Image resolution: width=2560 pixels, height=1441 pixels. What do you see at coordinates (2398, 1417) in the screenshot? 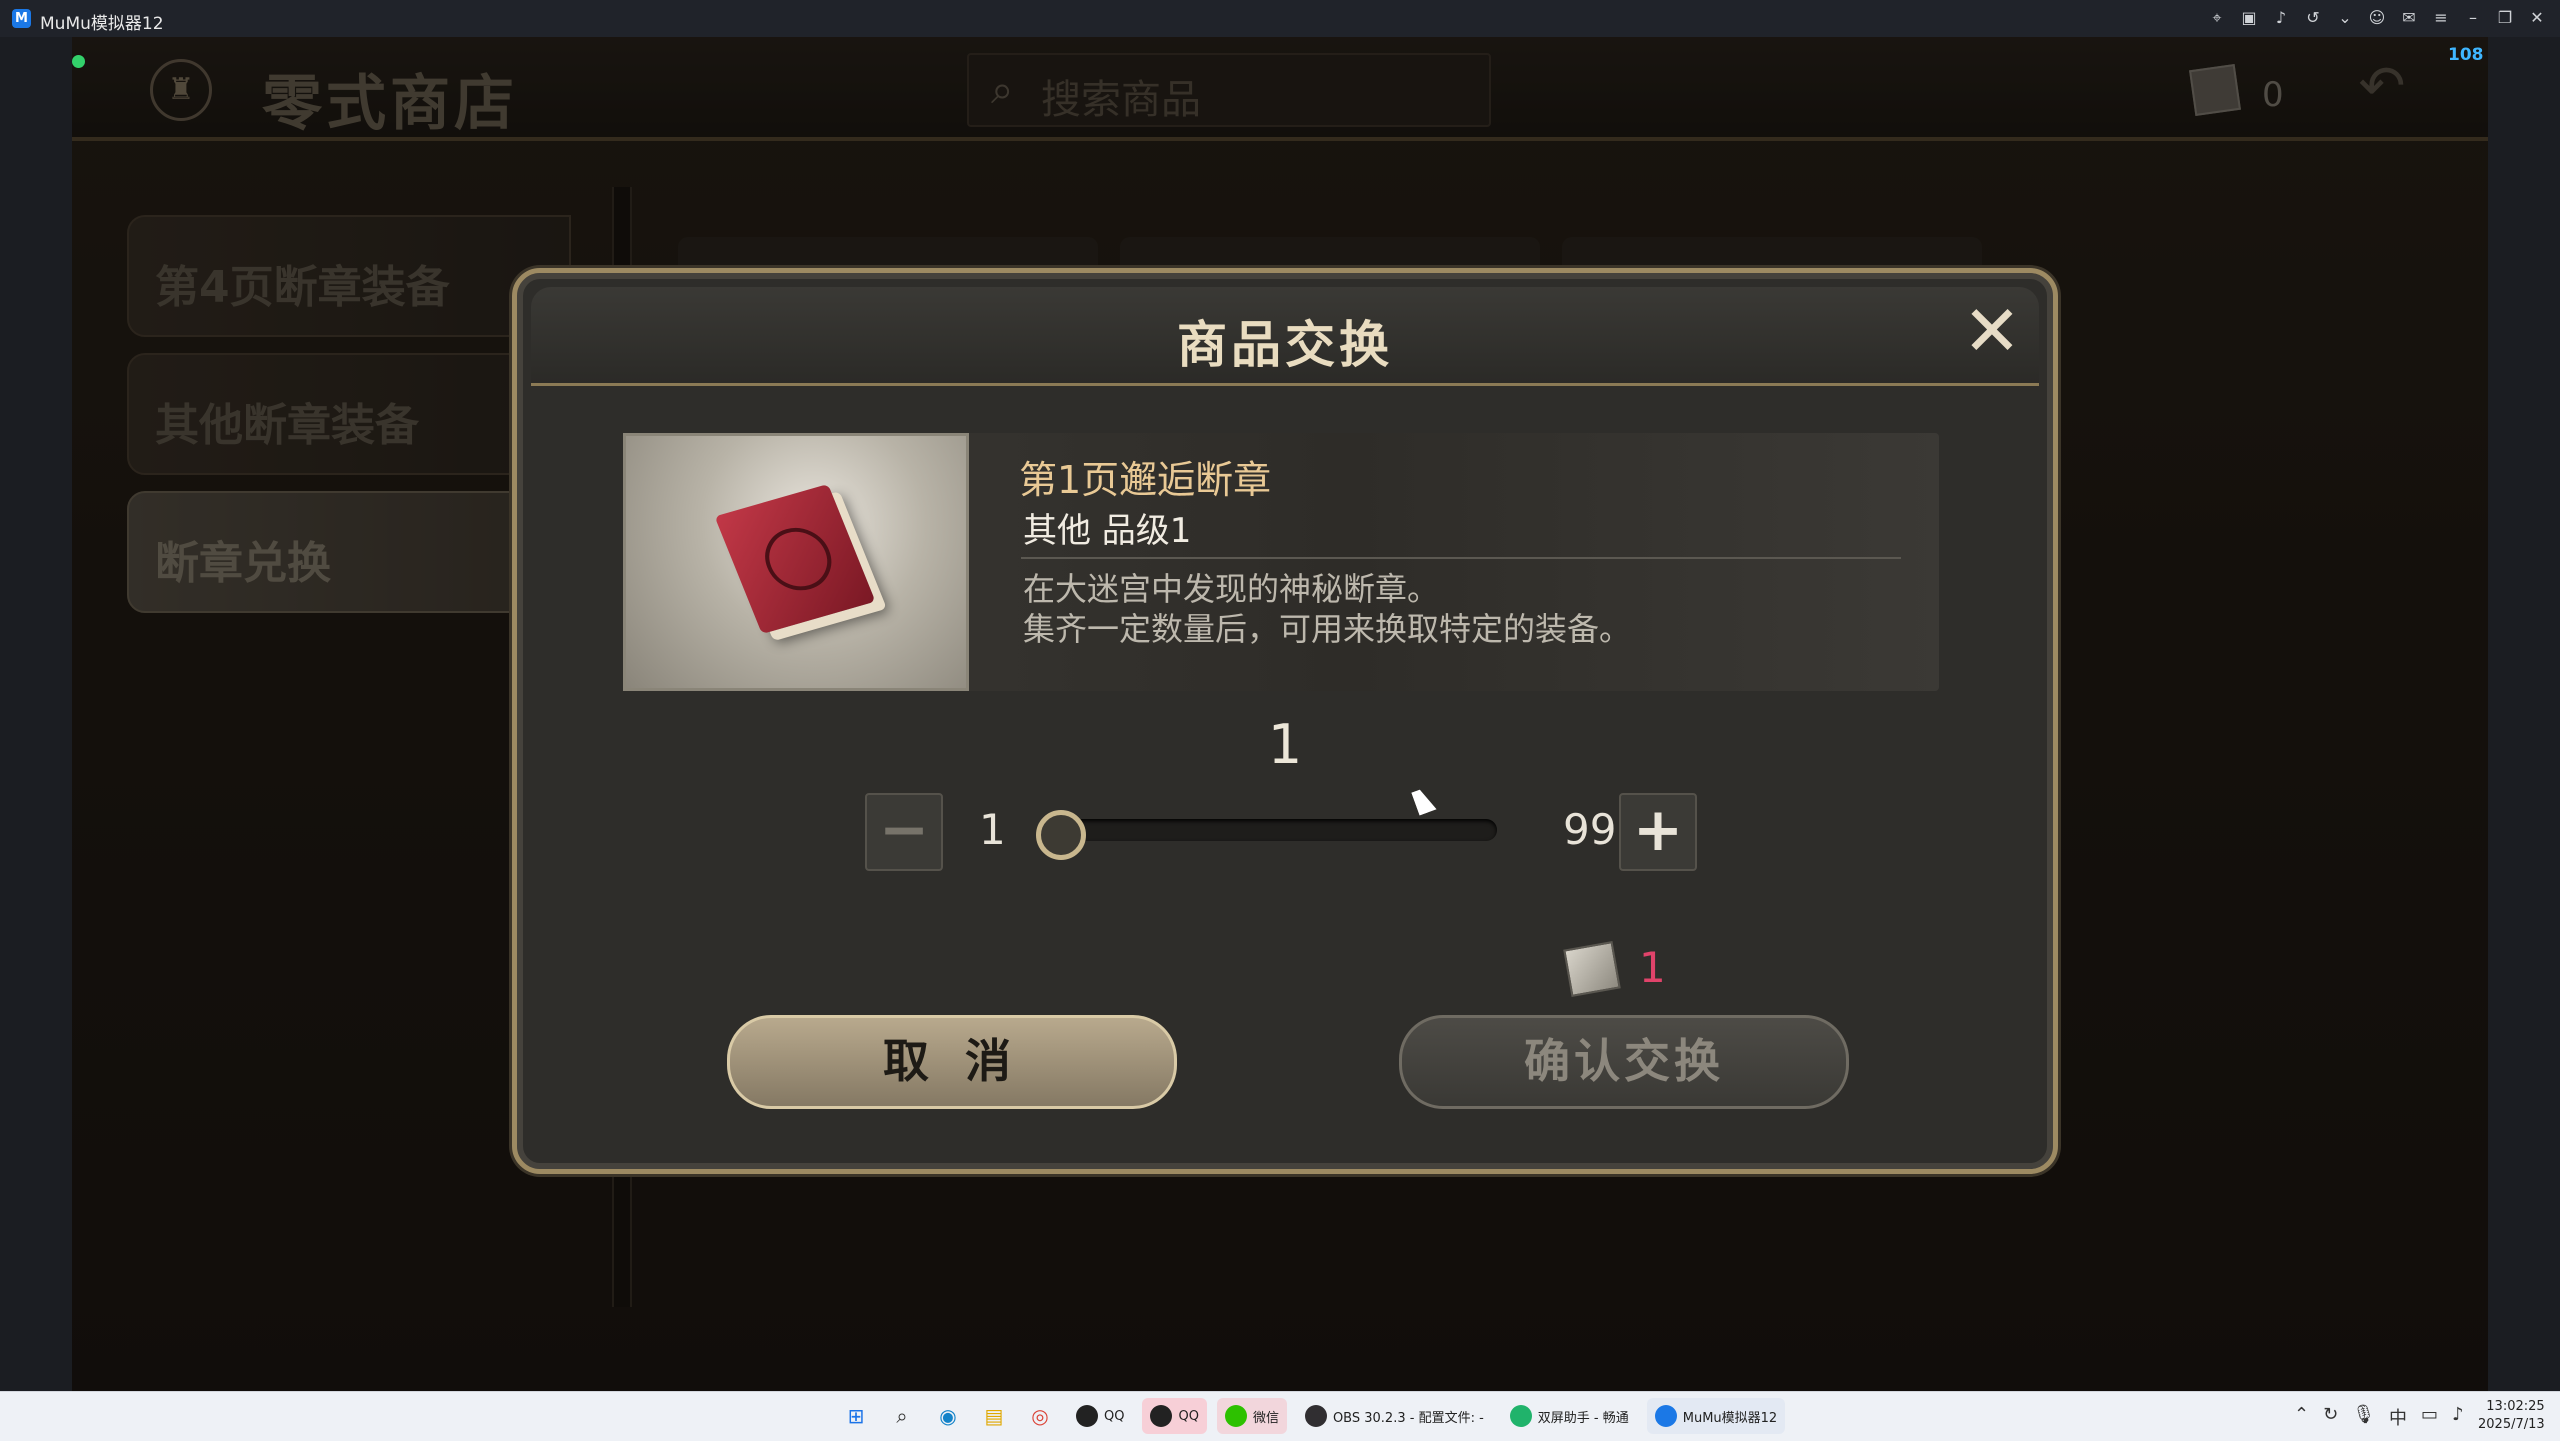
I see `input-method-icon: 中` at bounding box center [2398, 1417].